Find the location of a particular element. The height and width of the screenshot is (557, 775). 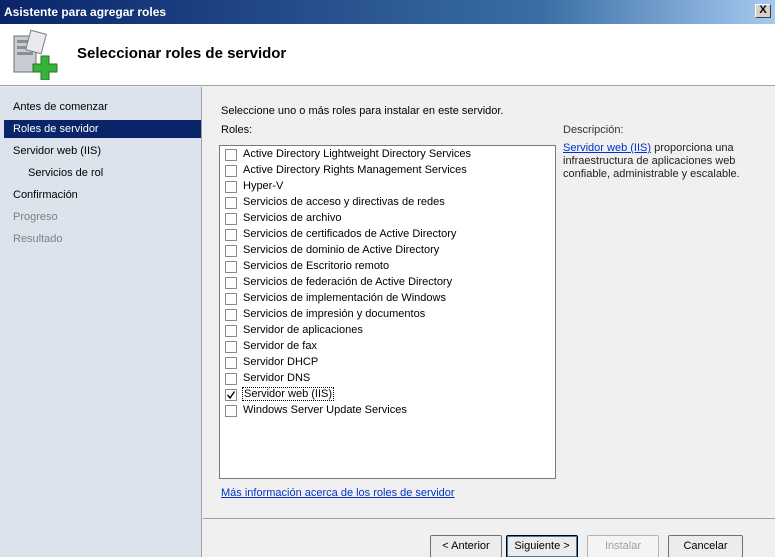

role-item-selected: Servidor web (IIS) is located at coordinates (384, 395).